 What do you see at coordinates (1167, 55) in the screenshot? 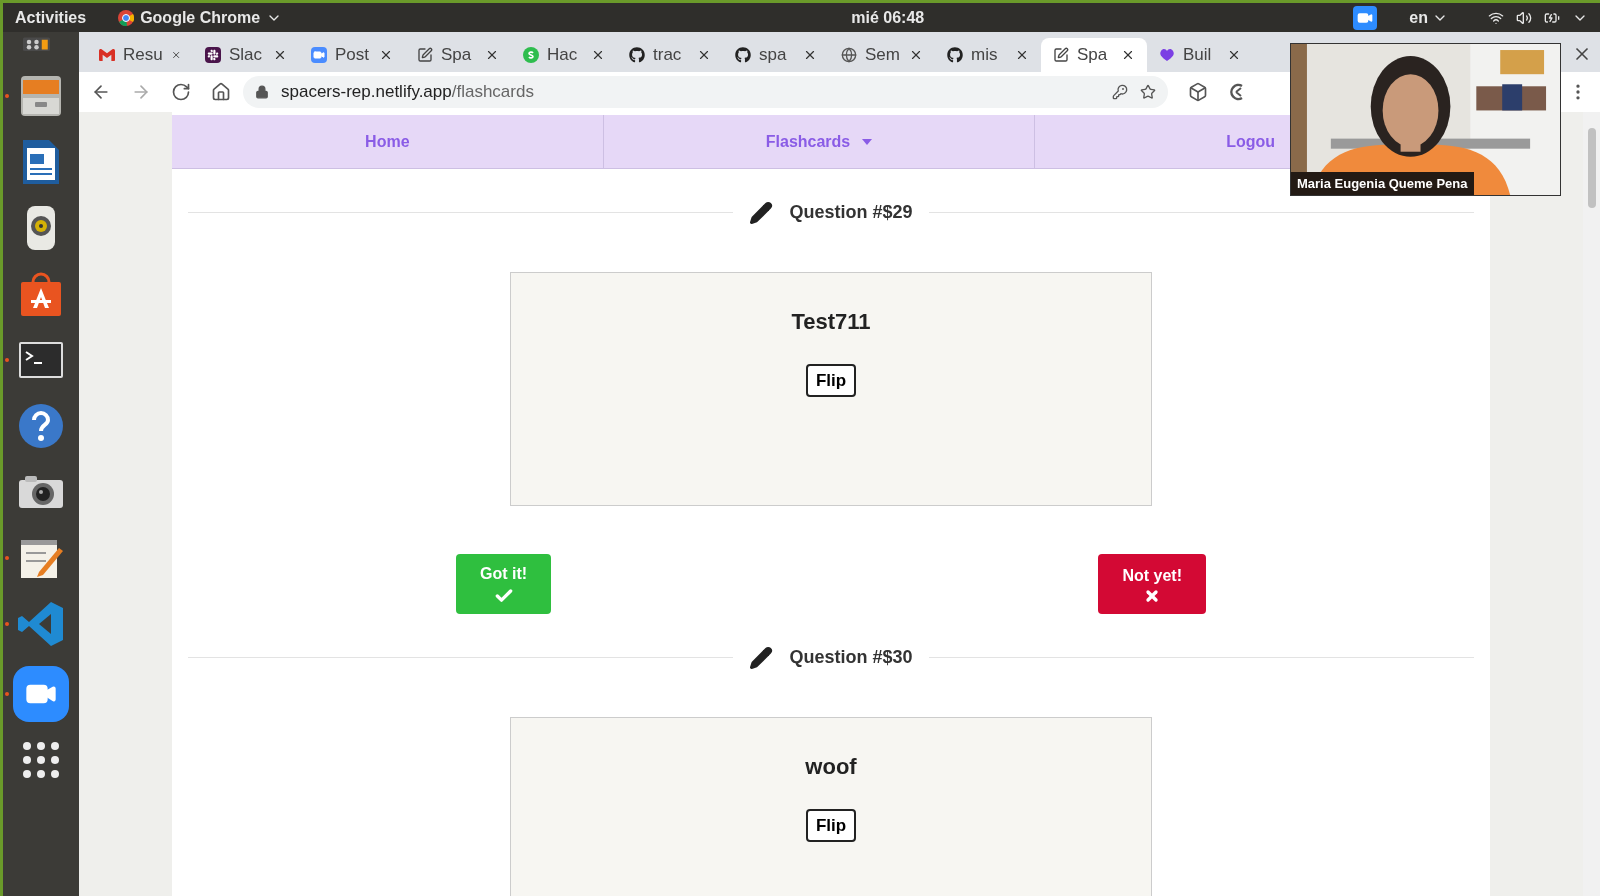
I see `heart-icon` at bounding box center [1167, 55].